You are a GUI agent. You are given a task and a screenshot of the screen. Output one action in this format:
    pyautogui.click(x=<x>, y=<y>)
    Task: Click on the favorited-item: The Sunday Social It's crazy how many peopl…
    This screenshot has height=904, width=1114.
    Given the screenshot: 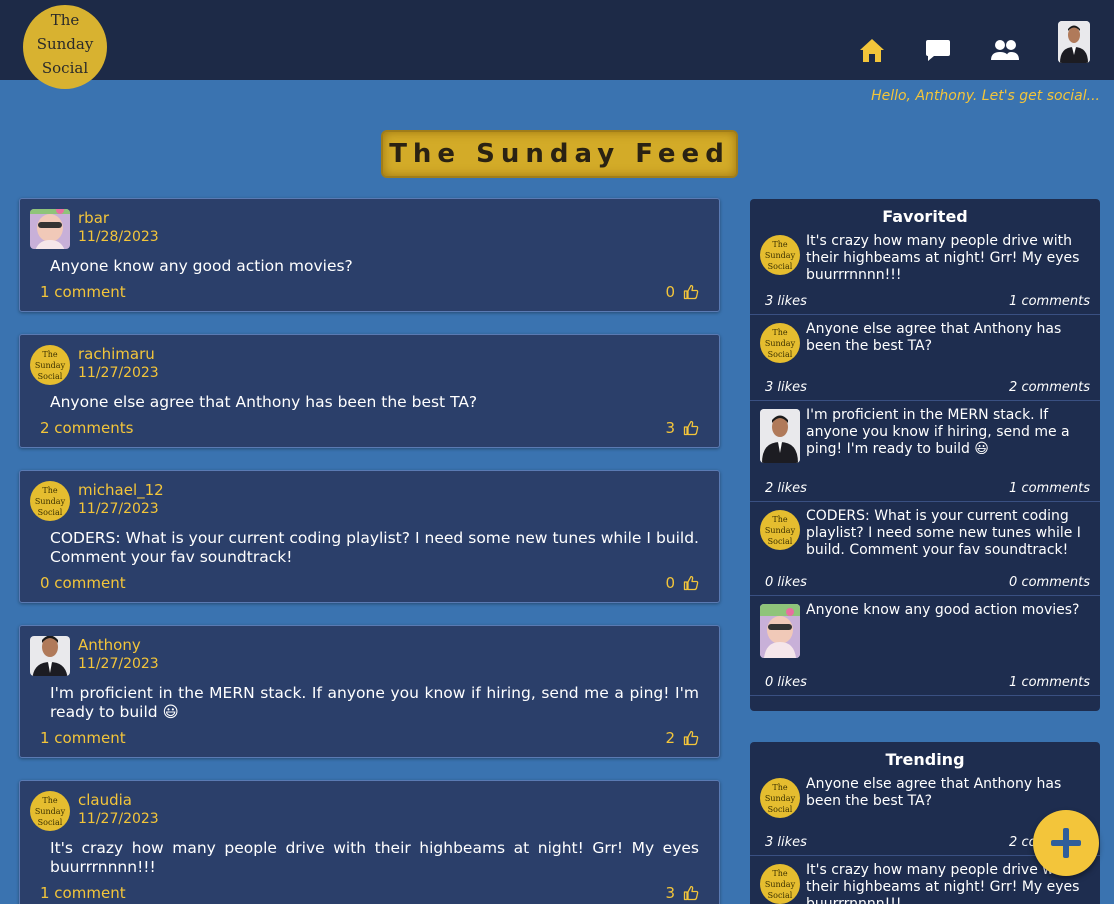 What is the action you would take?
    pyautogui.click(x=925, y=271)
    